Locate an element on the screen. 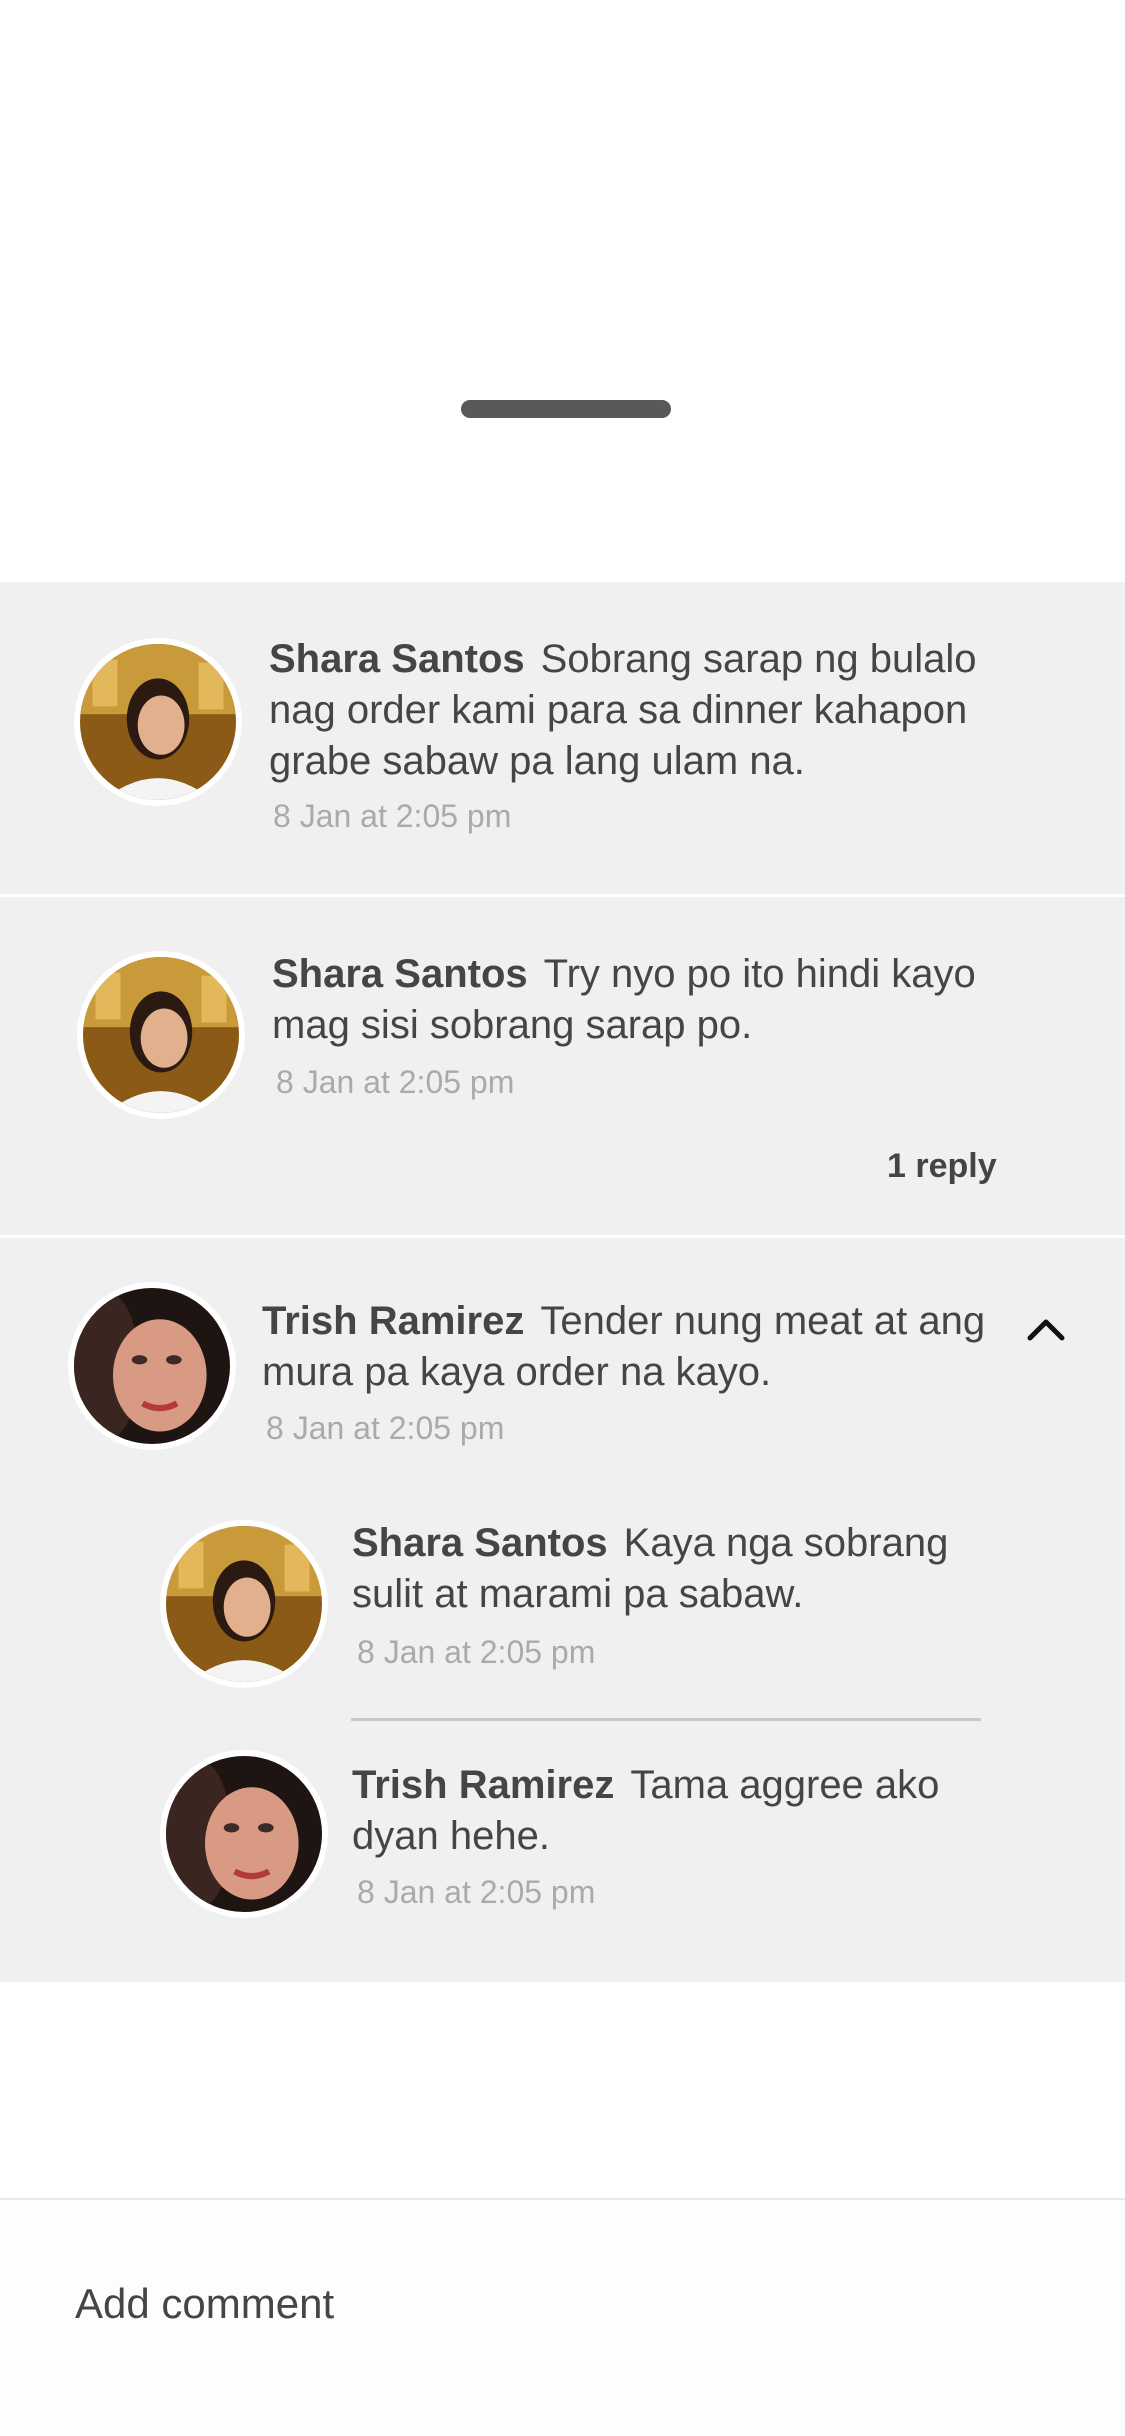 This screenshot has height=2436, width=1125. drag-handle is located at coordinates (566, 409).